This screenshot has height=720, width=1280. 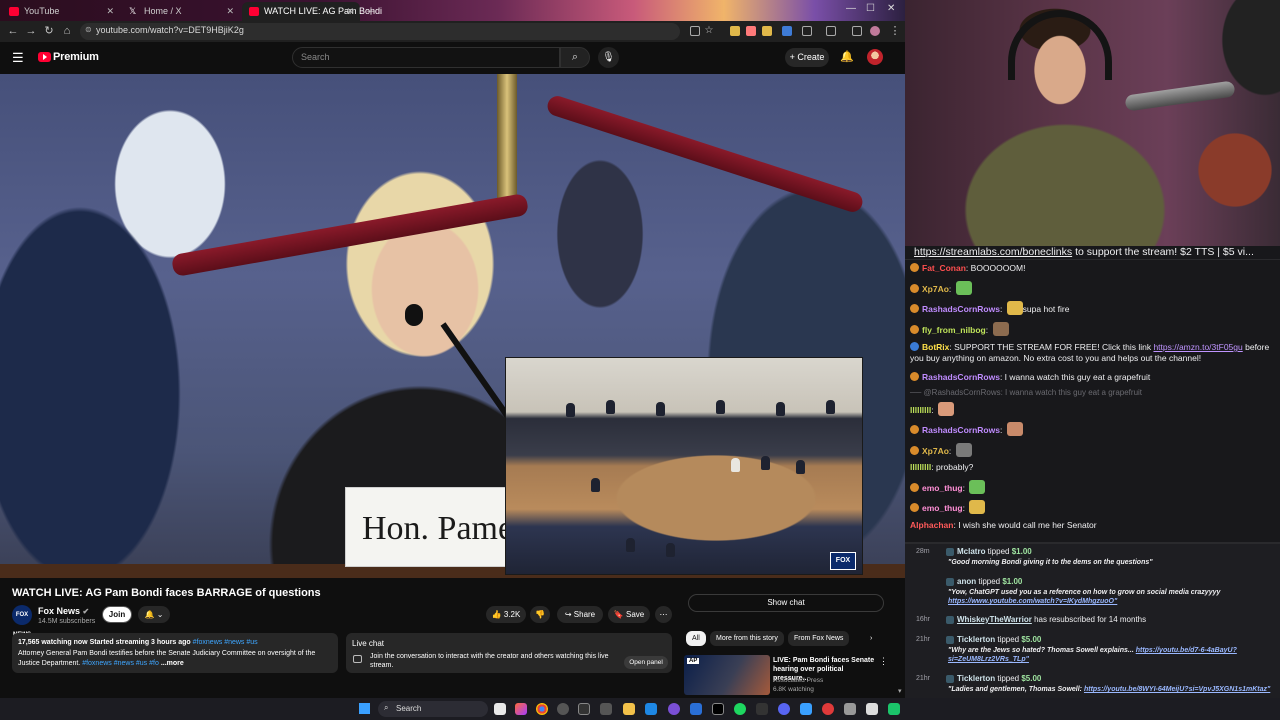 I want to click on bookmark-star-icon: ☆, so click(x=709, y=31).